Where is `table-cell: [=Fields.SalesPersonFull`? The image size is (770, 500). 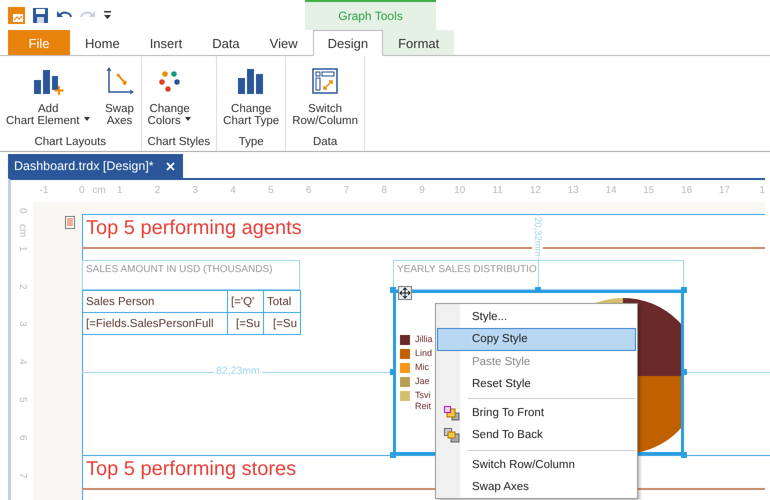
table-cell: [=Fields.SalesPersonFull is located at coordinates (155, 323).